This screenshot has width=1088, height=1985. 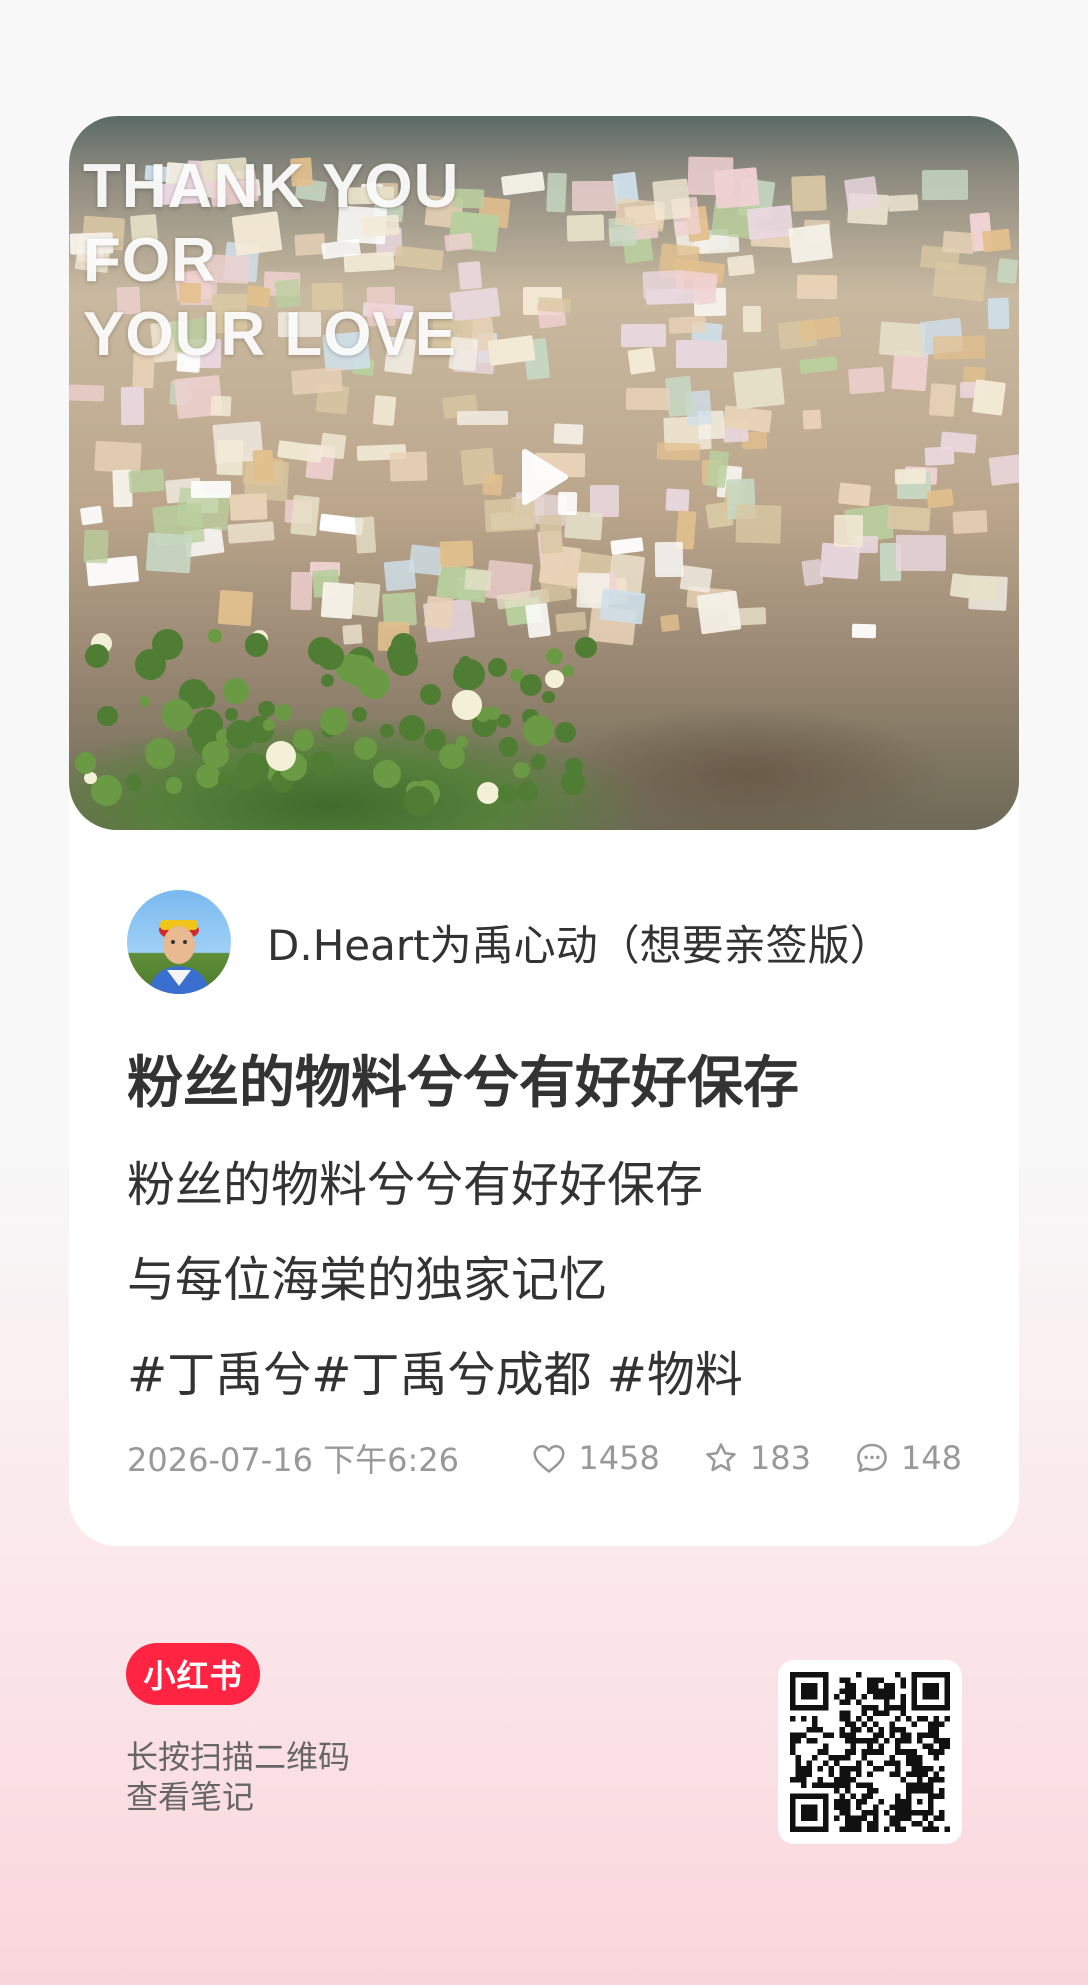 I want to click on author-row: D.Heart为禹心动（想要亲签版）, so click(x=509, y=942).